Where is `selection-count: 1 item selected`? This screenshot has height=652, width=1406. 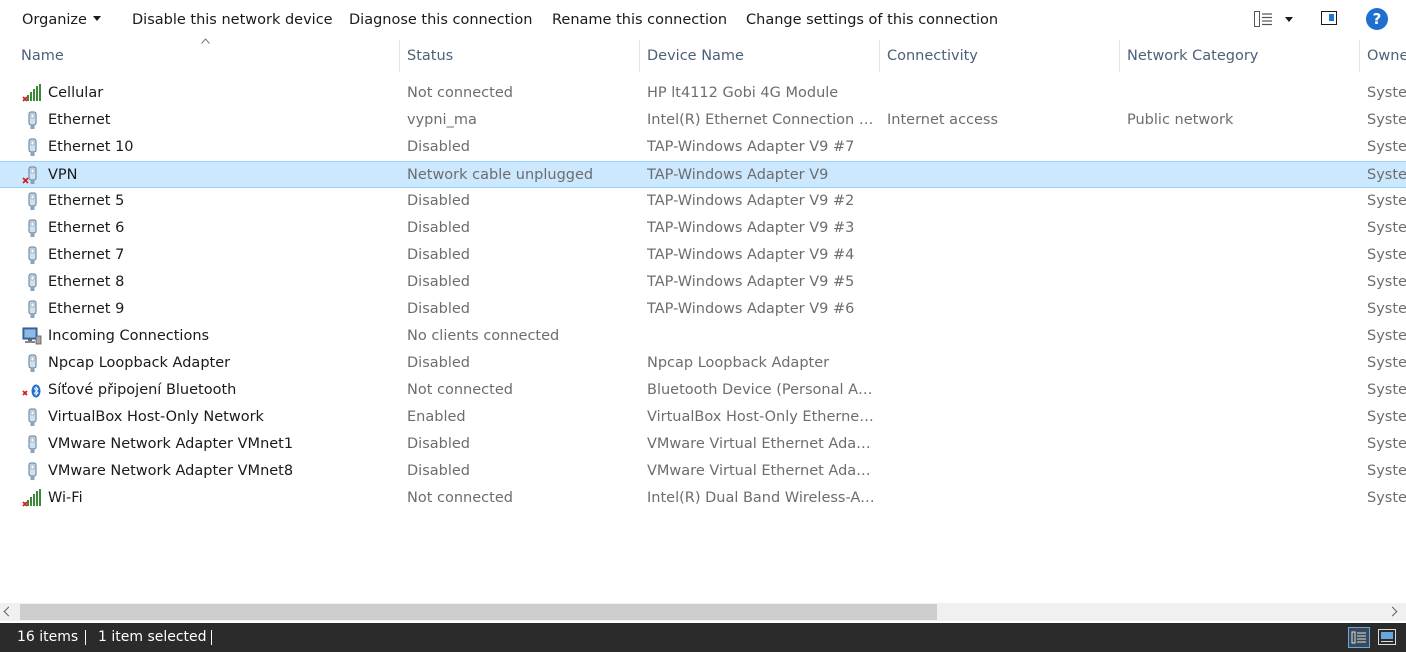
selection-count: 1 item selected is located at coordinates (152, 637).